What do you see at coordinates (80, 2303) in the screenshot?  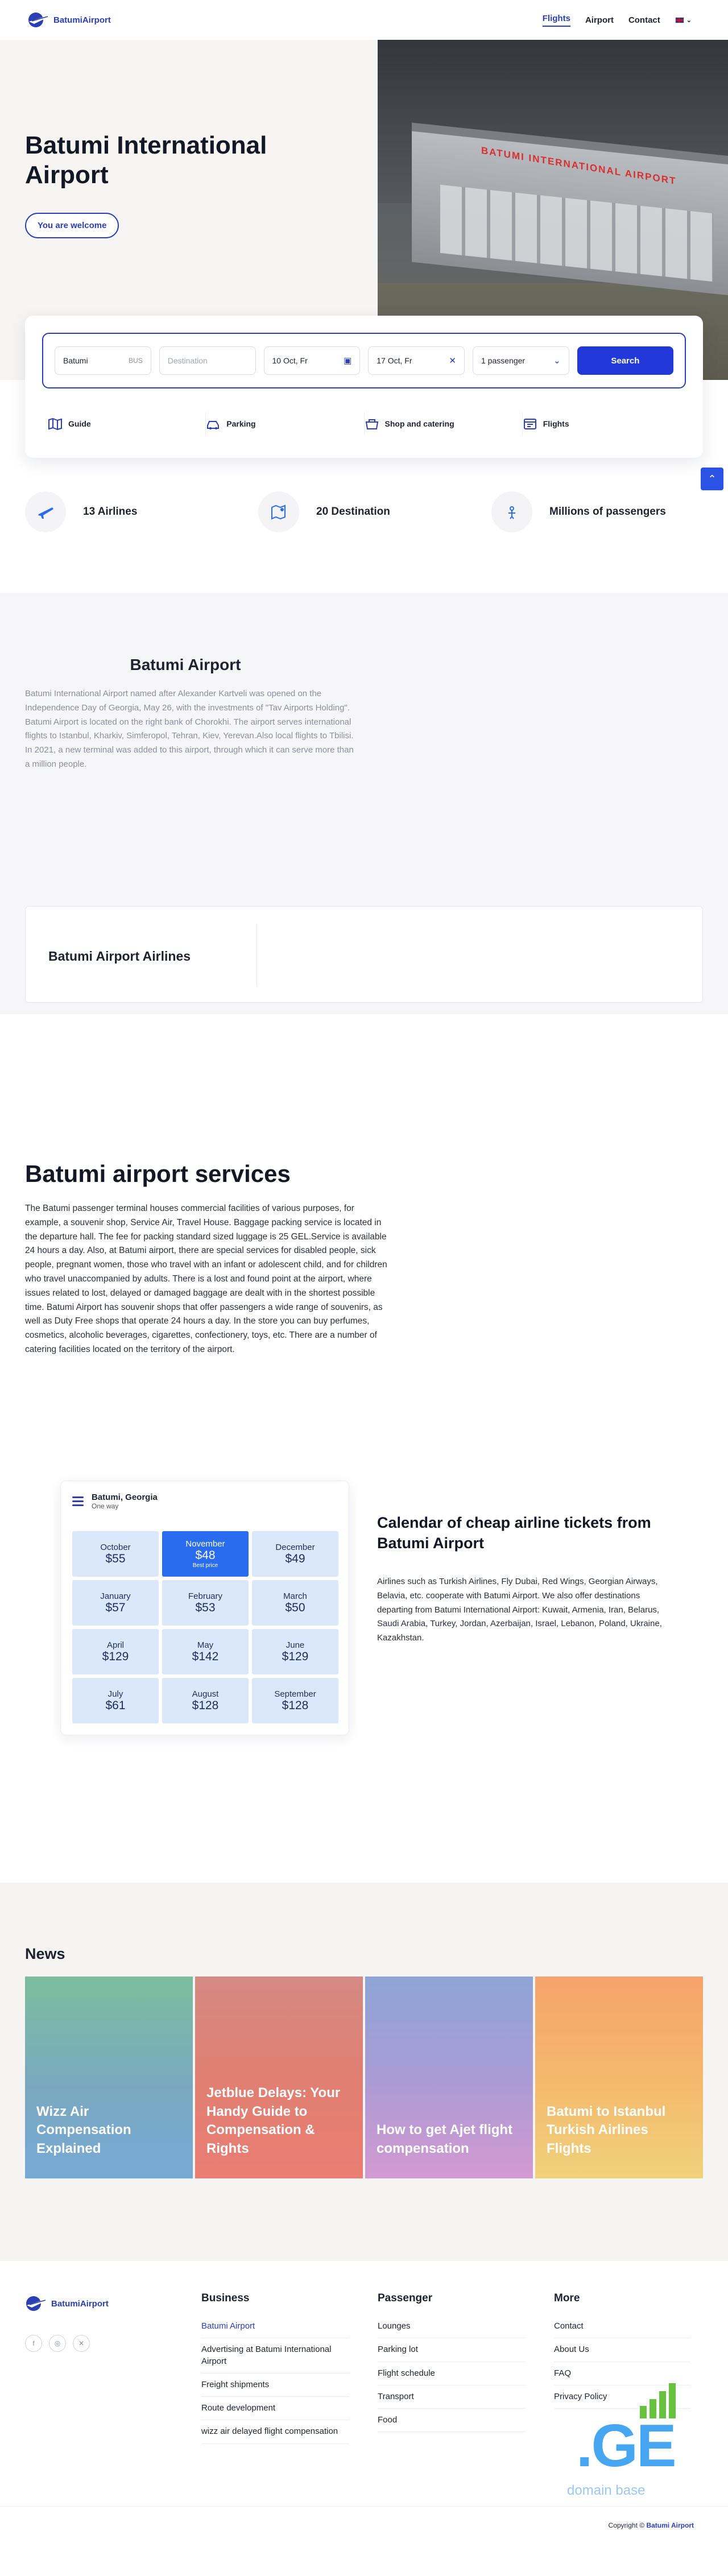 I see `logo-text: BatumiAirport` at bounding box center [80, 2303].